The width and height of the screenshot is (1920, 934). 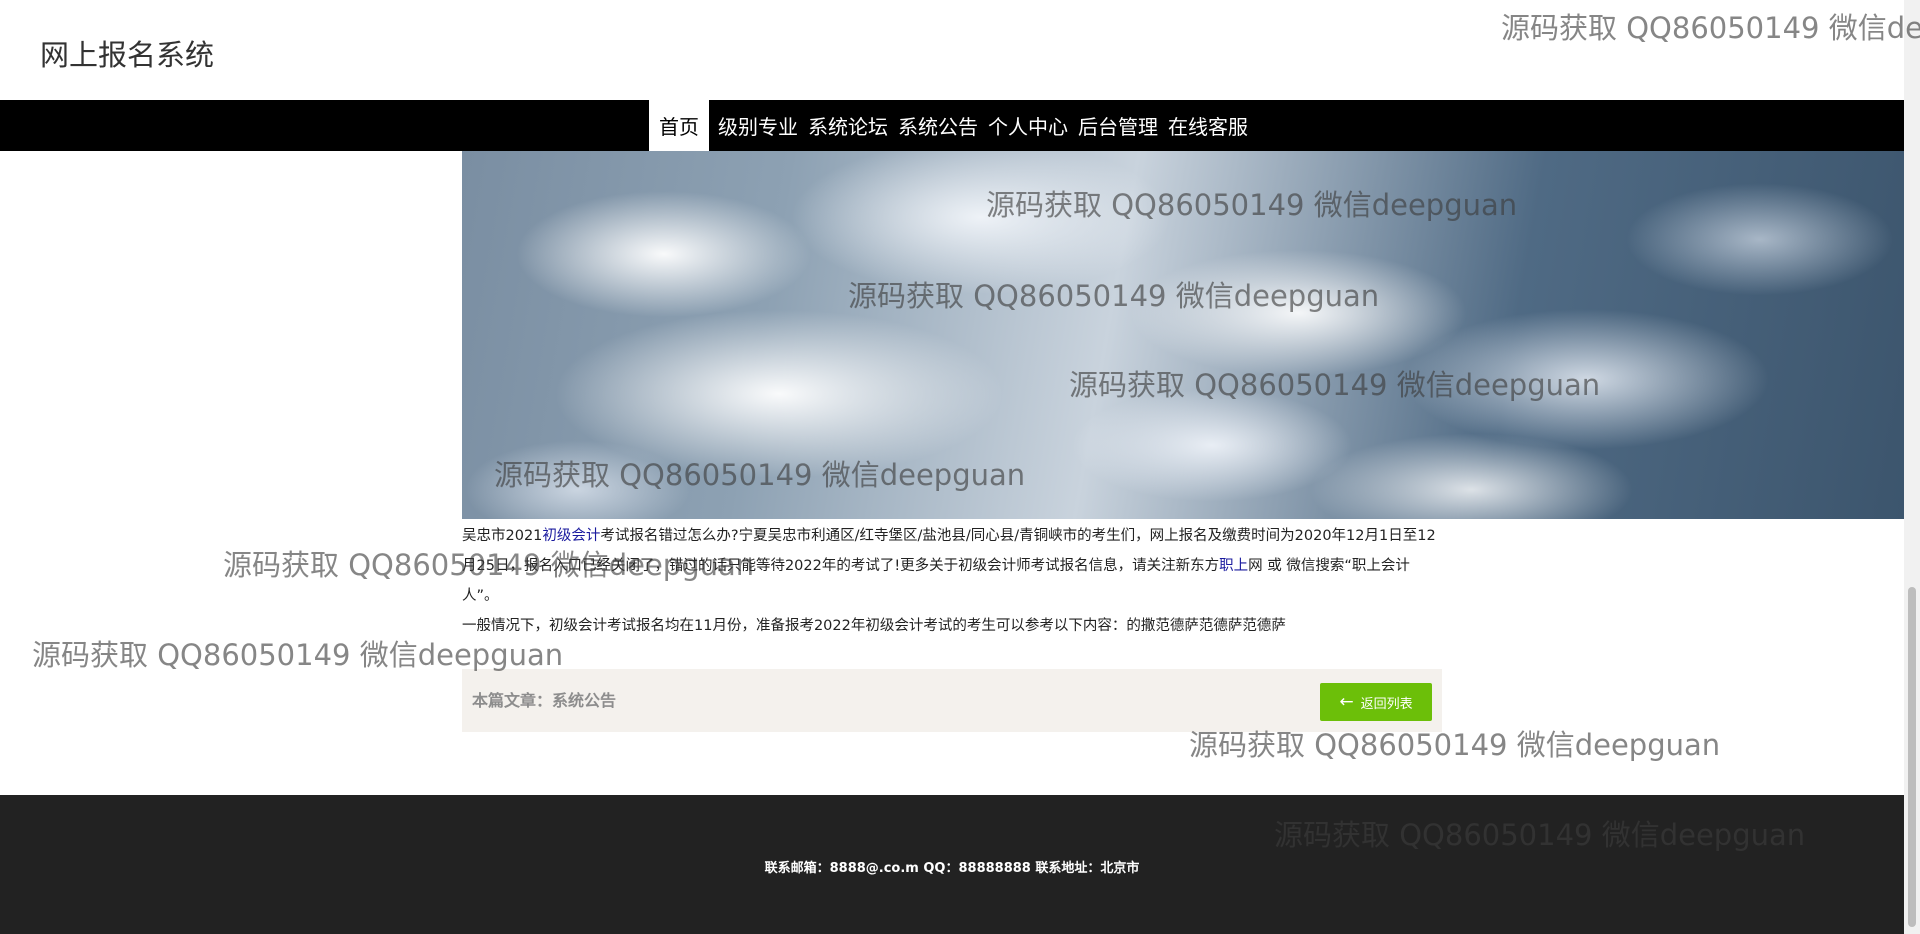 What do you see at coordinates (952, 50) in the screenshot?
I see `header: 网上报名系统` at bounding box center [952, 50].